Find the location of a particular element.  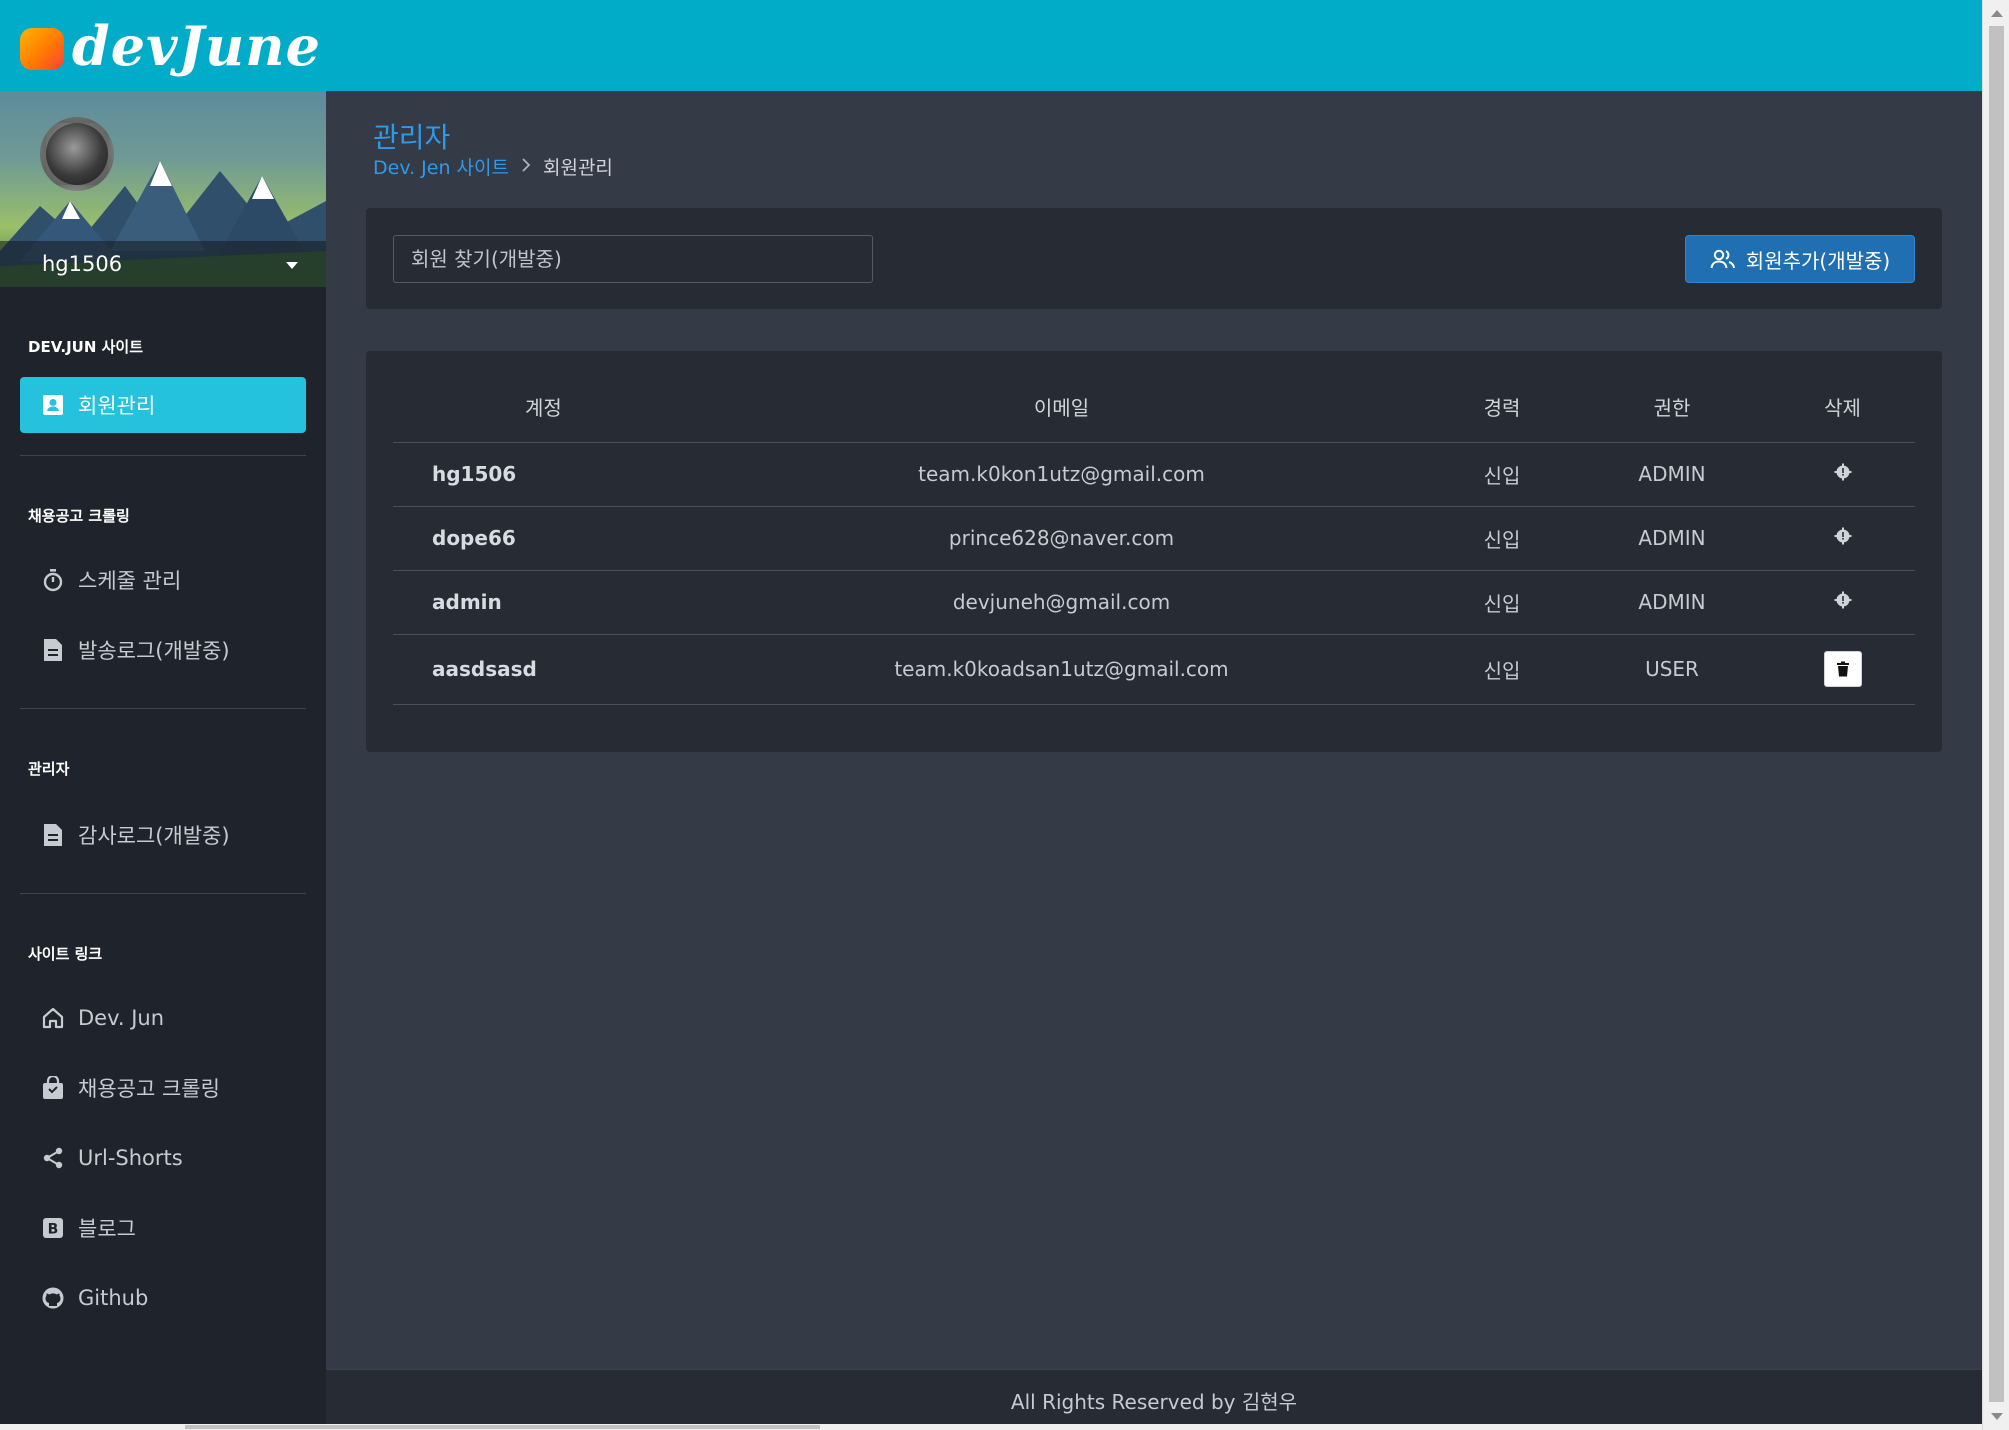

vertical-scrollbar is located at coordinates (1995, 715).